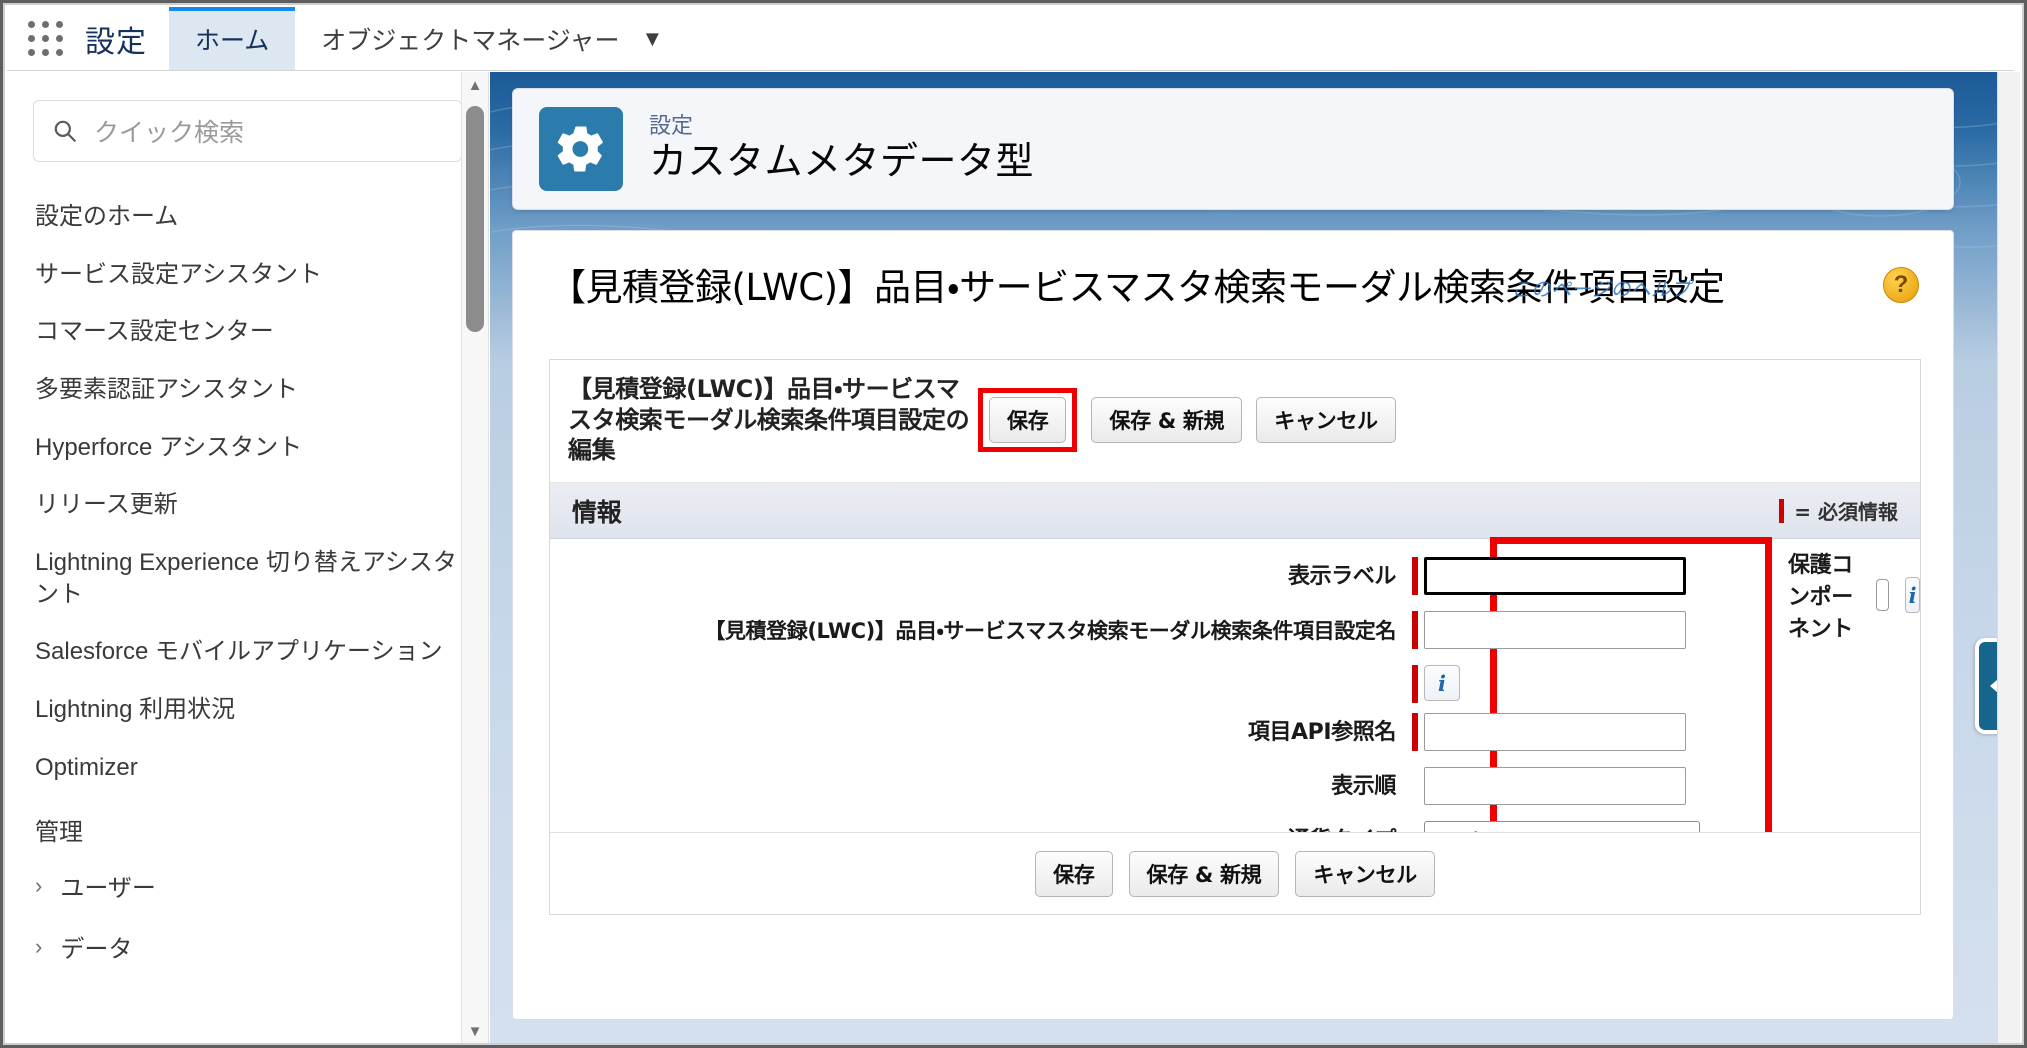  Describe the element at coordinates (65, 131) in the screenshot. I see `search-icon` at that location.